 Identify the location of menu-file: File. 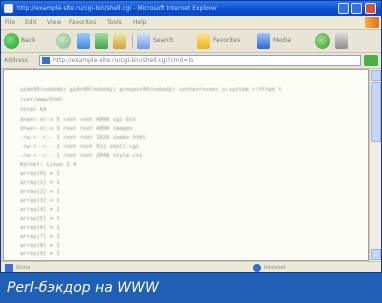
(10, 22).